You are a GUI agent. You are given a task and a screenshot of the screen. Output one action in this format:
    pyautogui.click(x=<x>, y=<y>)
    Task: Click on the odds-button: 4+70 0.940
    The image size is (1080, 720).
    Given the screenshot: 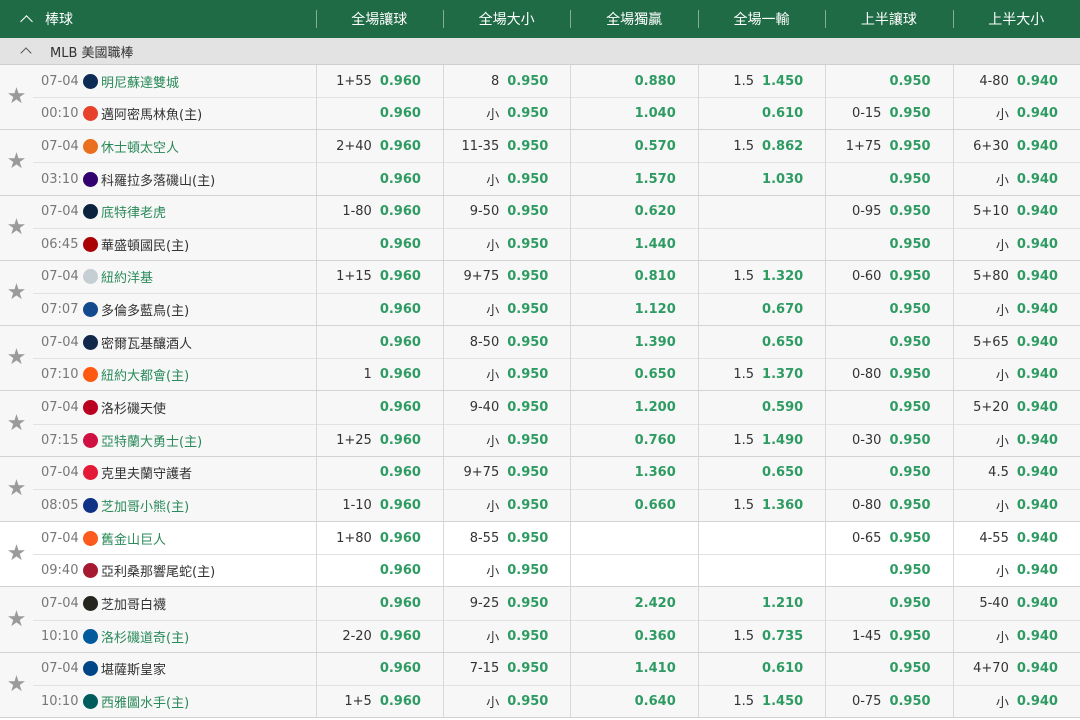 What is the action you would take?
    pyautogui.click(x=1017, y=669)
    